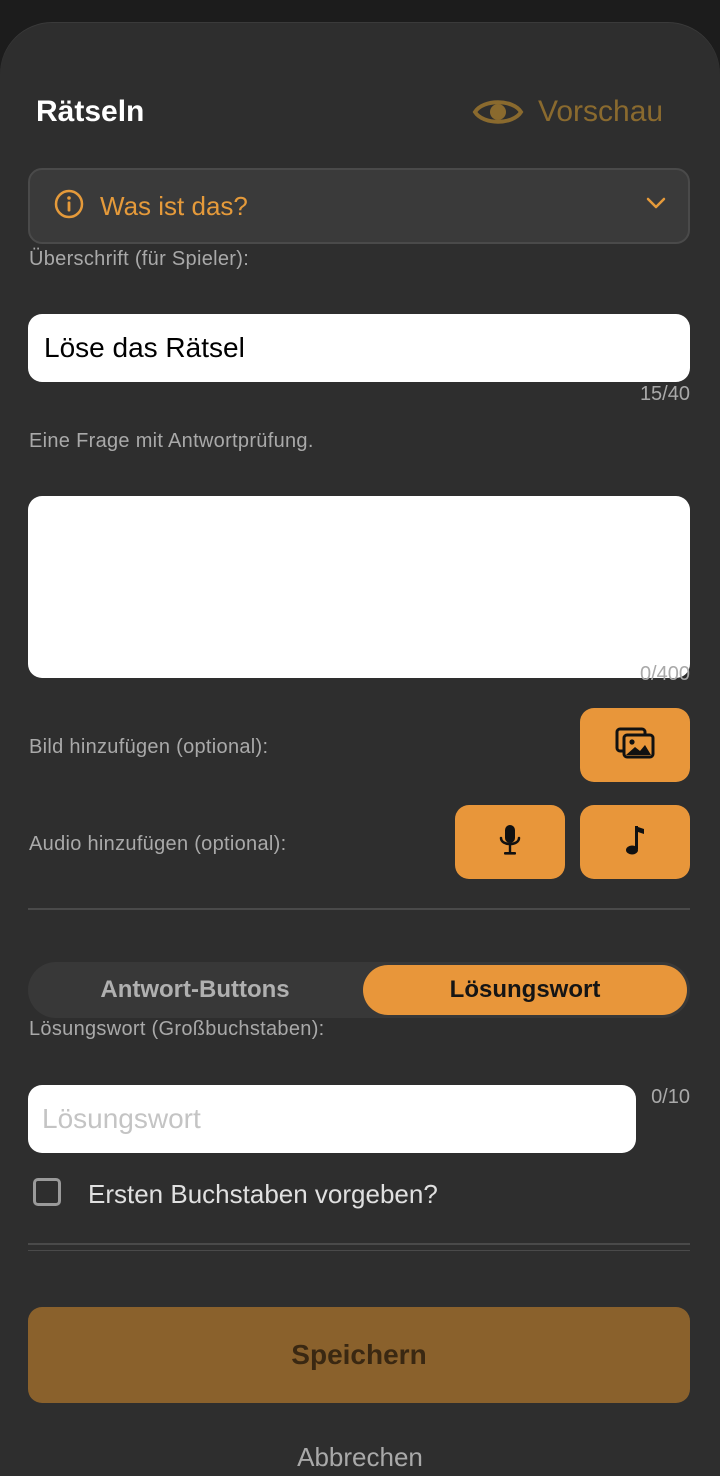 The image size is (720, 1476). I want to click on first-letter-label: Ersten Buchstaben vorgeben?, so click(263, 1194).